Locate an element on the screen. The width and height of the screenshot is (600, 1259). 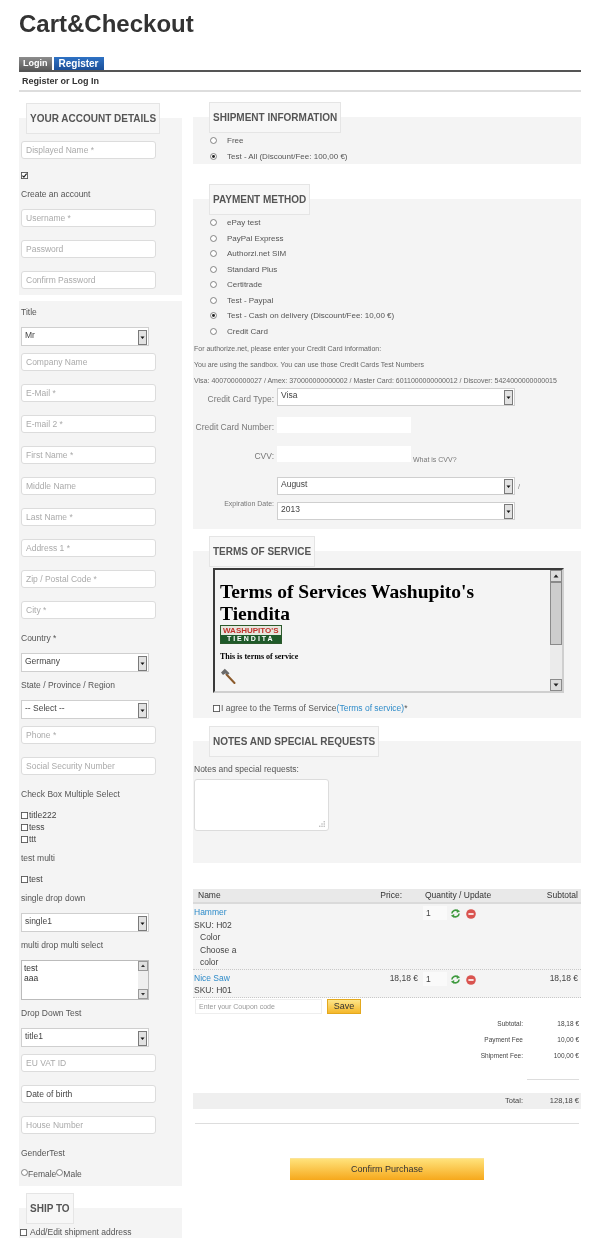
text-field: First Name * is located at coordinates (88, 455).